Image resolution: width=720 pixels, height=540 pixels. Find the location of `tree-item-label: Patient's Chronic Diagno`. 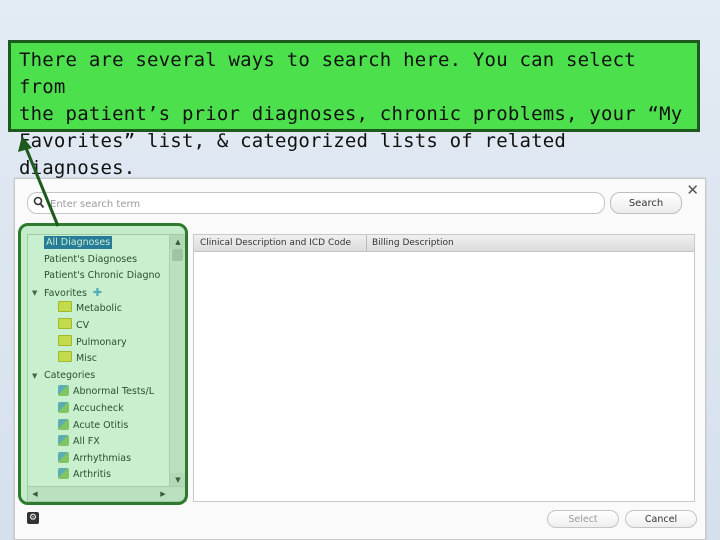

tree-item-label: Patient's Chronic Diagno is located at coordinates (102, 276).